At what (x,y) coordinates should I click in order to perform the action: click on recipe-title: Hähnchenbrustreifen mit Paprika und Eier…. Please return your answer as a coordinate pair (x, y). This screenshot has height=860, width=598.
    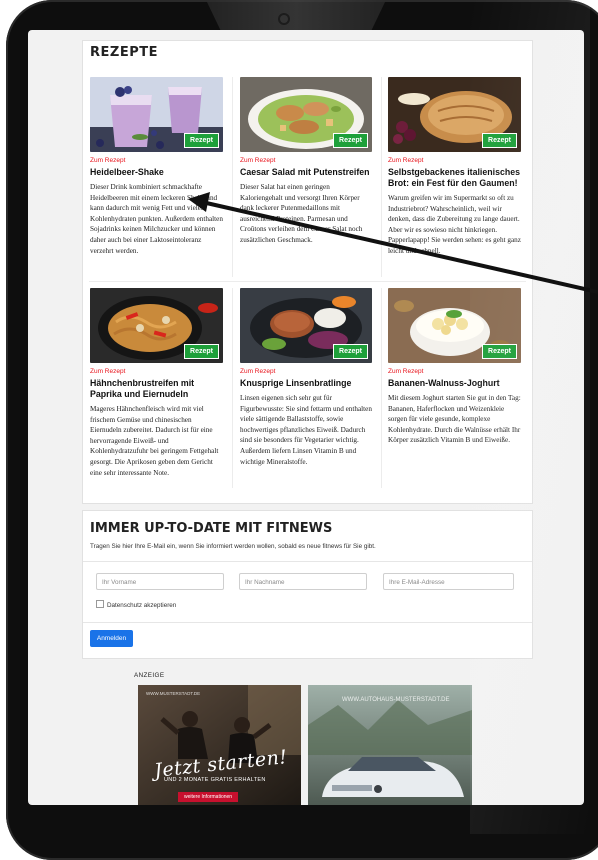
    Looking at the image, I should click on (156, 389).